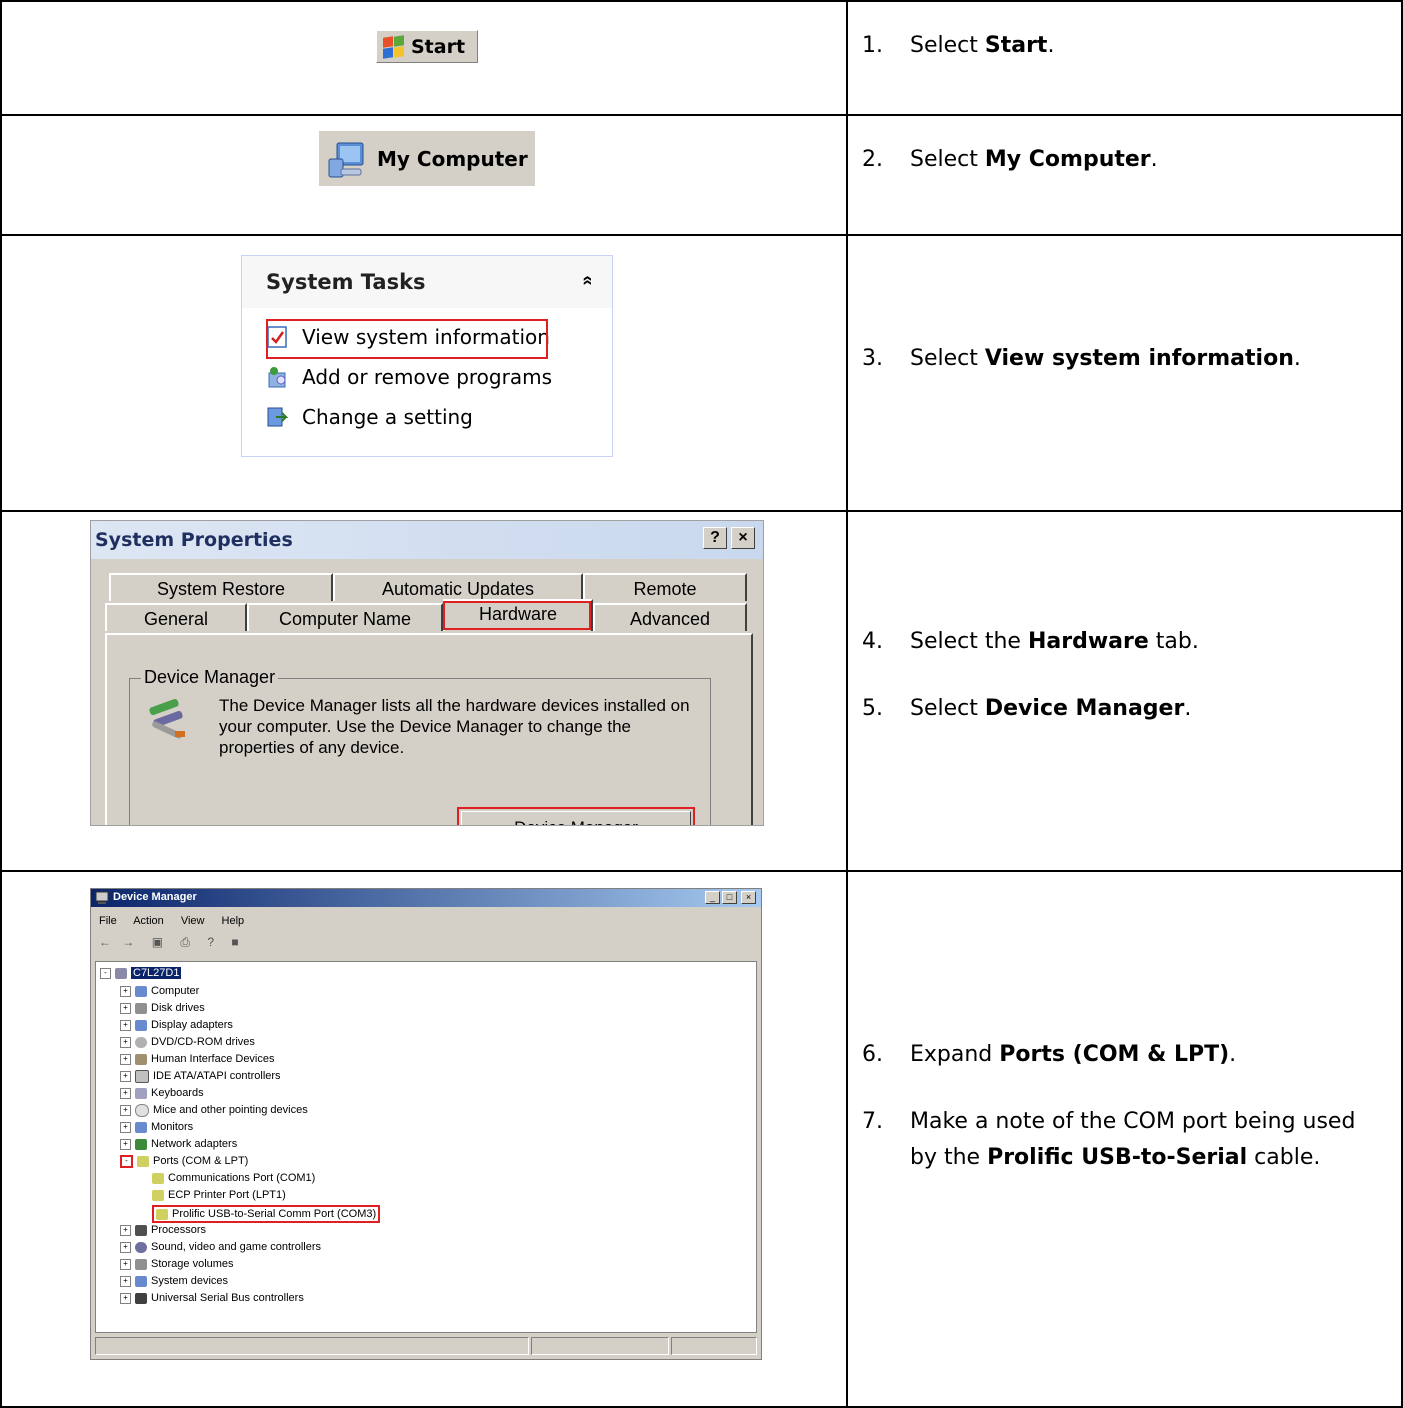 The height and width of the screenshot is (1408, 1403). I want to click on forward-icon: →, so click(128, 942).